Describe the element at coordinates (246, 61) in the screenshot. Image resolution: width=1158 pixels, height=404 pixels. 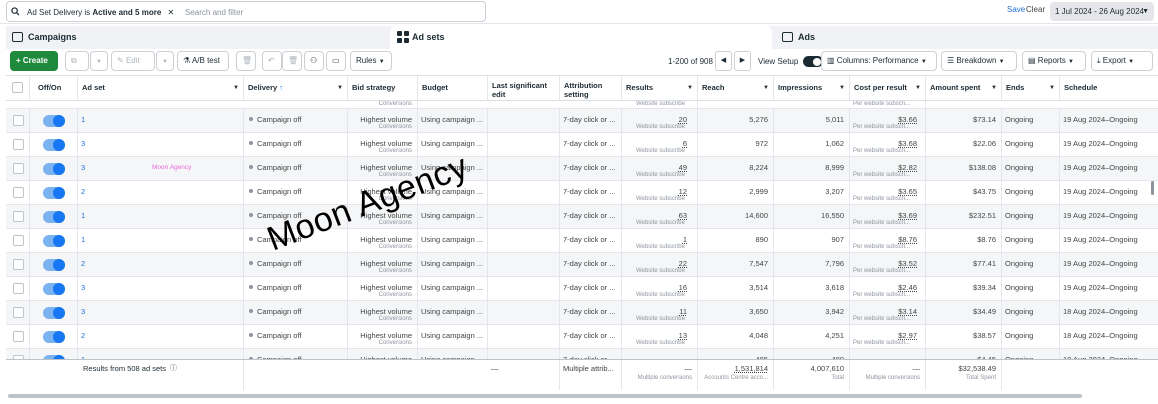
I see `delete-button: 🗑` at that location.